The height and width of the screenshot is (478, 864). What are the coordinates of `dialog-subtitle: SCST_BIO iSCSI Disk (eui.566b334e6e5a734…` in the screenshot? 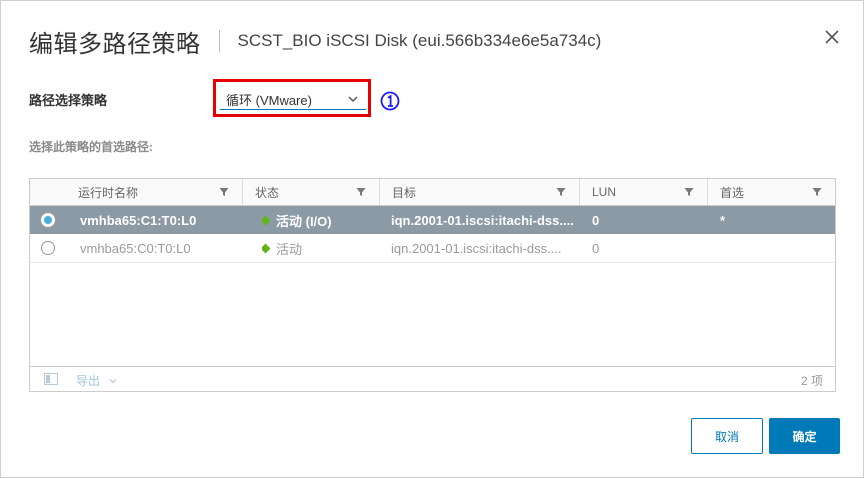 It's located at (419, 40).